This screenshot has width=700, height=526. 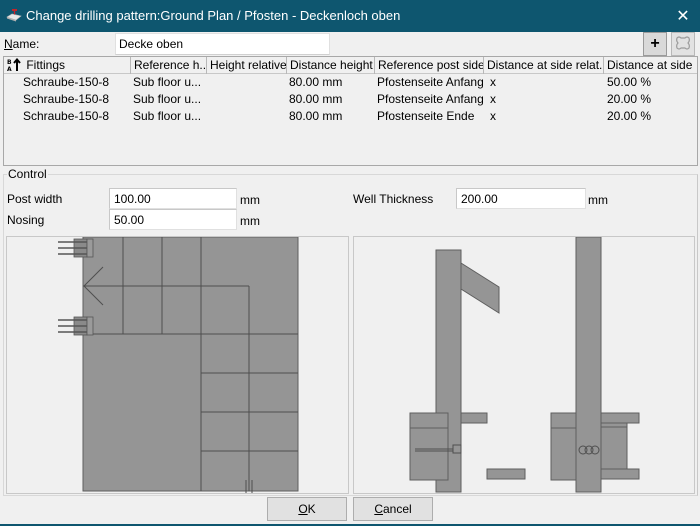 What do you see at coordinates (173, 219) in the screenshot?
I see `nosing-input` at bounding box center [173, 219].